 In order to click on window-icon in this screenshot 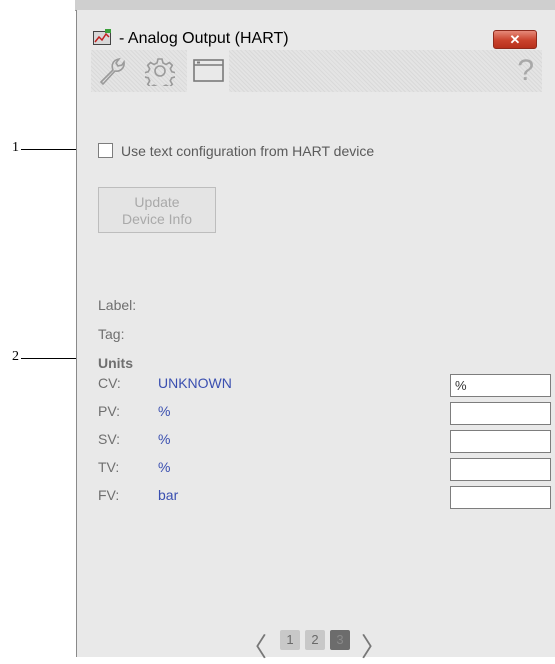, I will do `click(208, 70)`.